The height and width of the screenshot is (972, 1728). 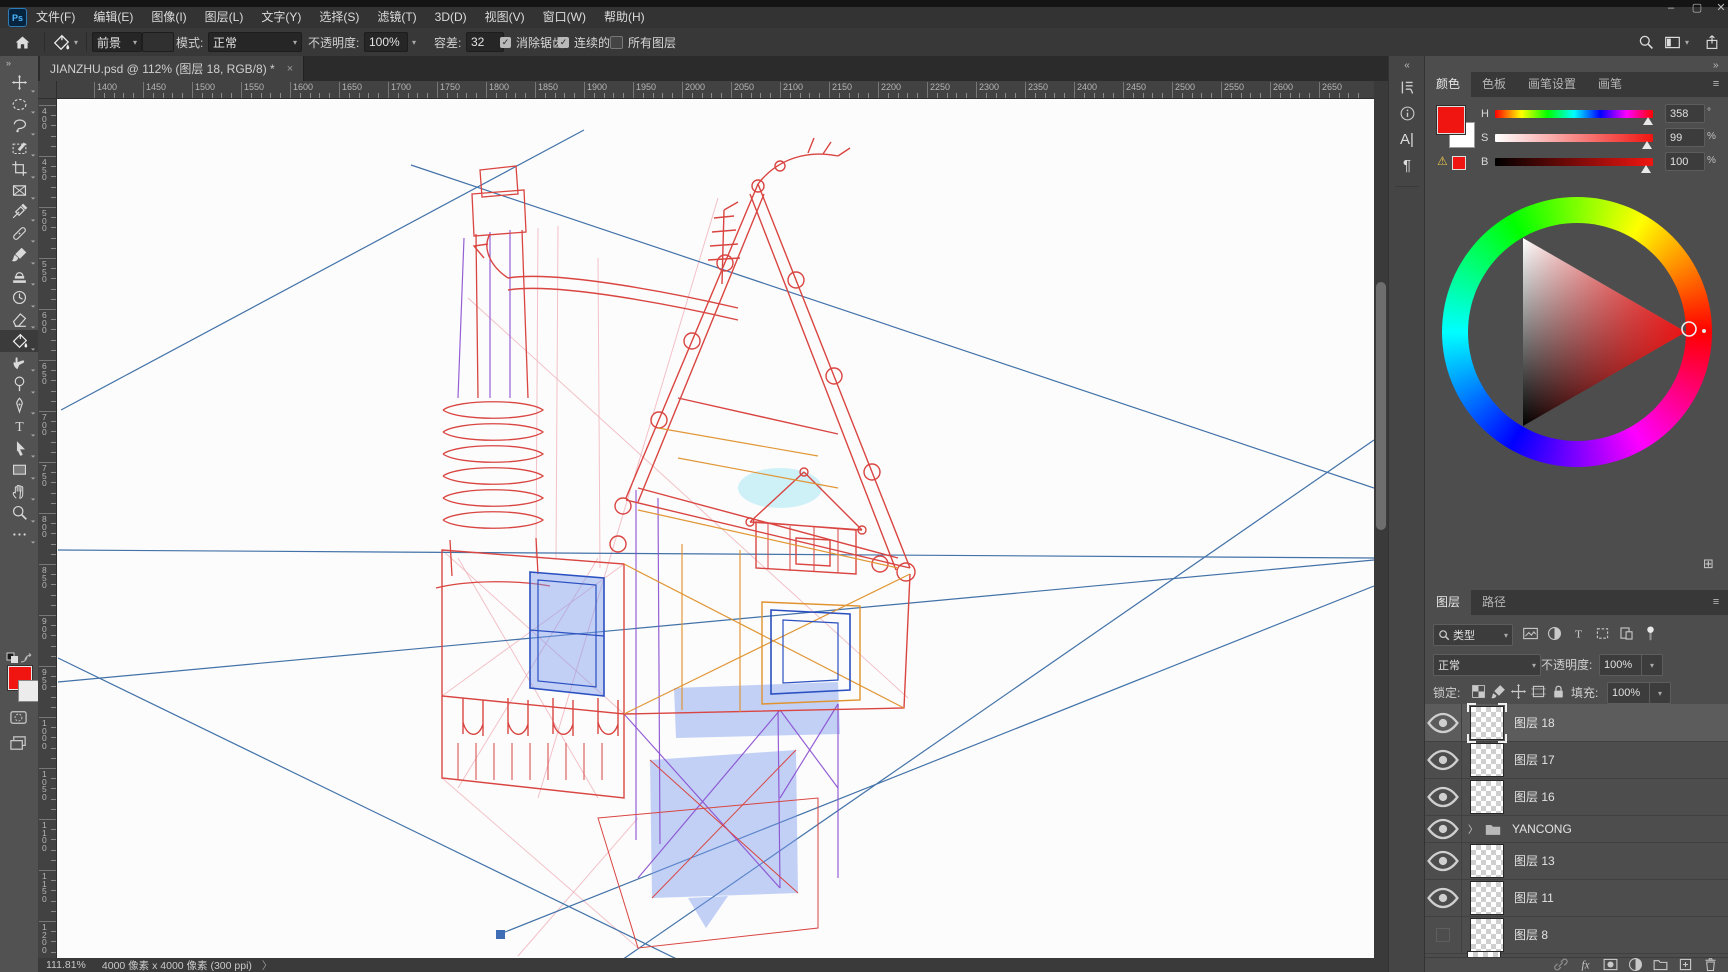 What do you see at coordinates (451, 17) in the screenshot?
I see `menu-7: 3D(D)` at bounding box center [451, 17].